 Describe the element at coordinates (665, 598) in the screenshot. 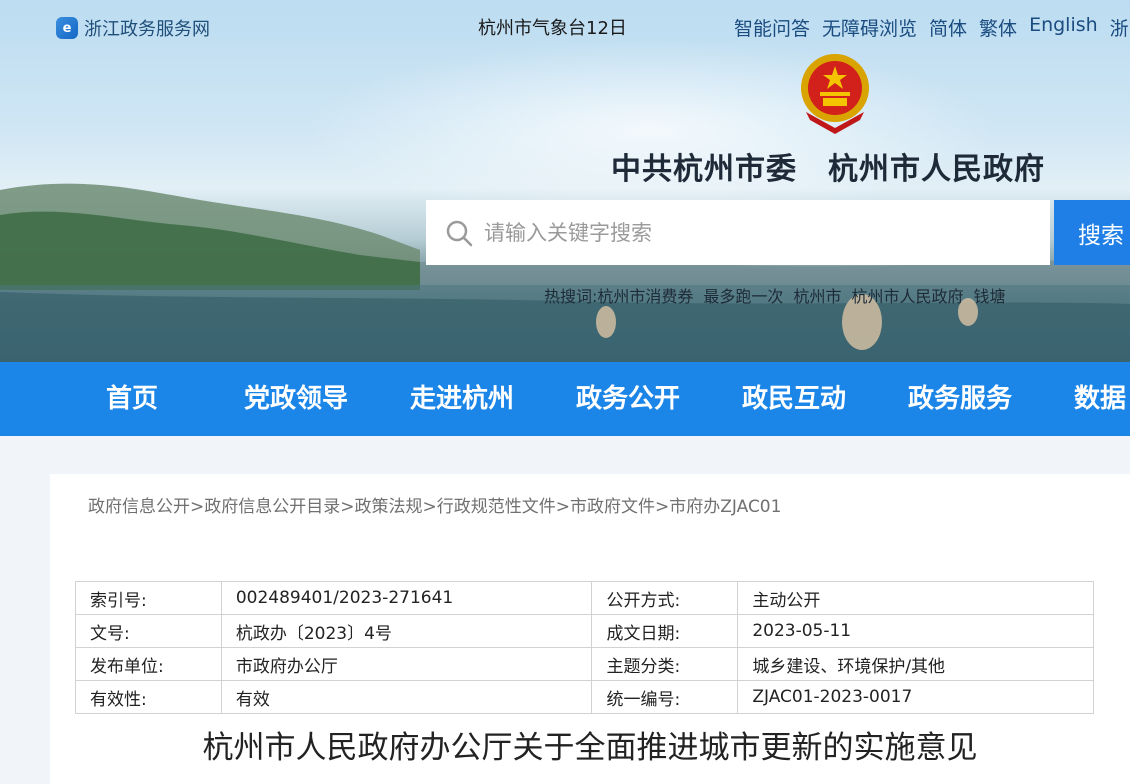

I see `meta-label: 公开方式:` at that location.